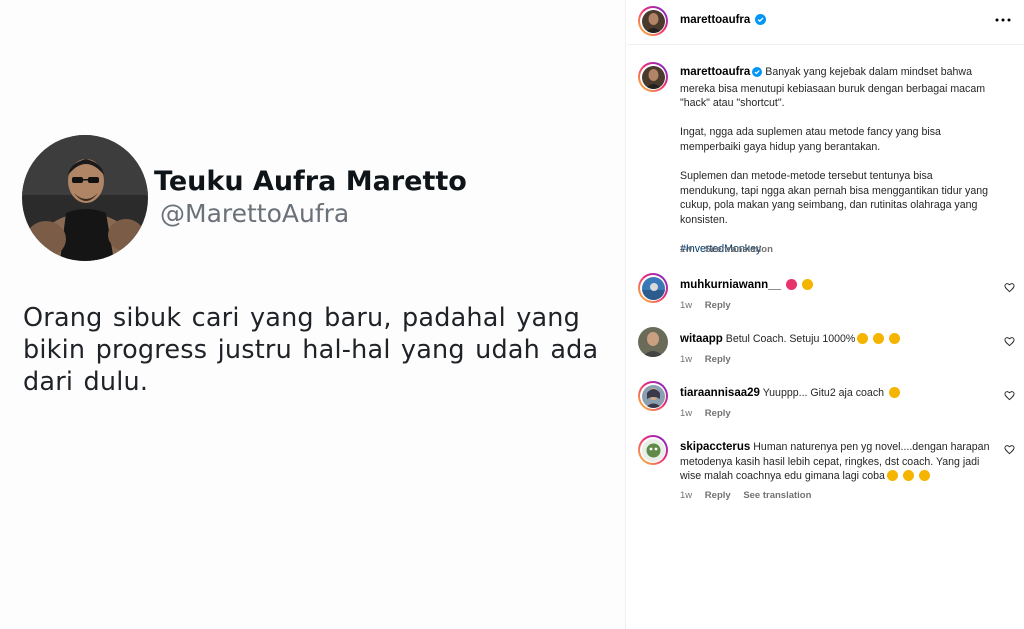  What do you see at coordinates (686, 249) in the screenshot?
I see `caption-time: 1w` at bounding box center [686, 249].